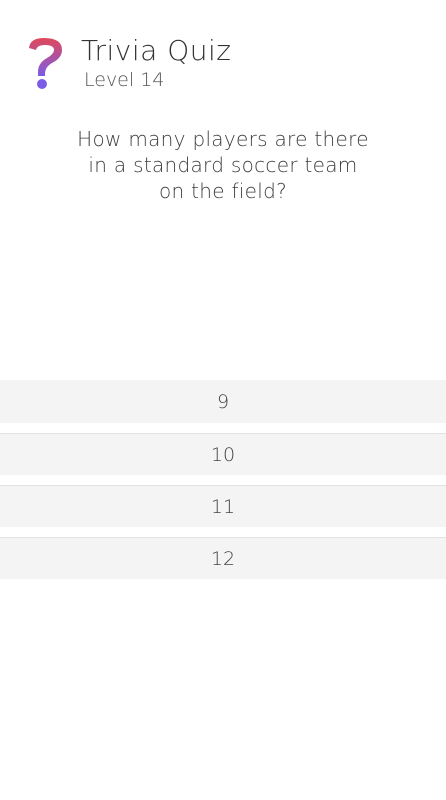 The width and height of the screenshot is (446, 800). I want to click on answer-option-2: 10, so click(223, 454).